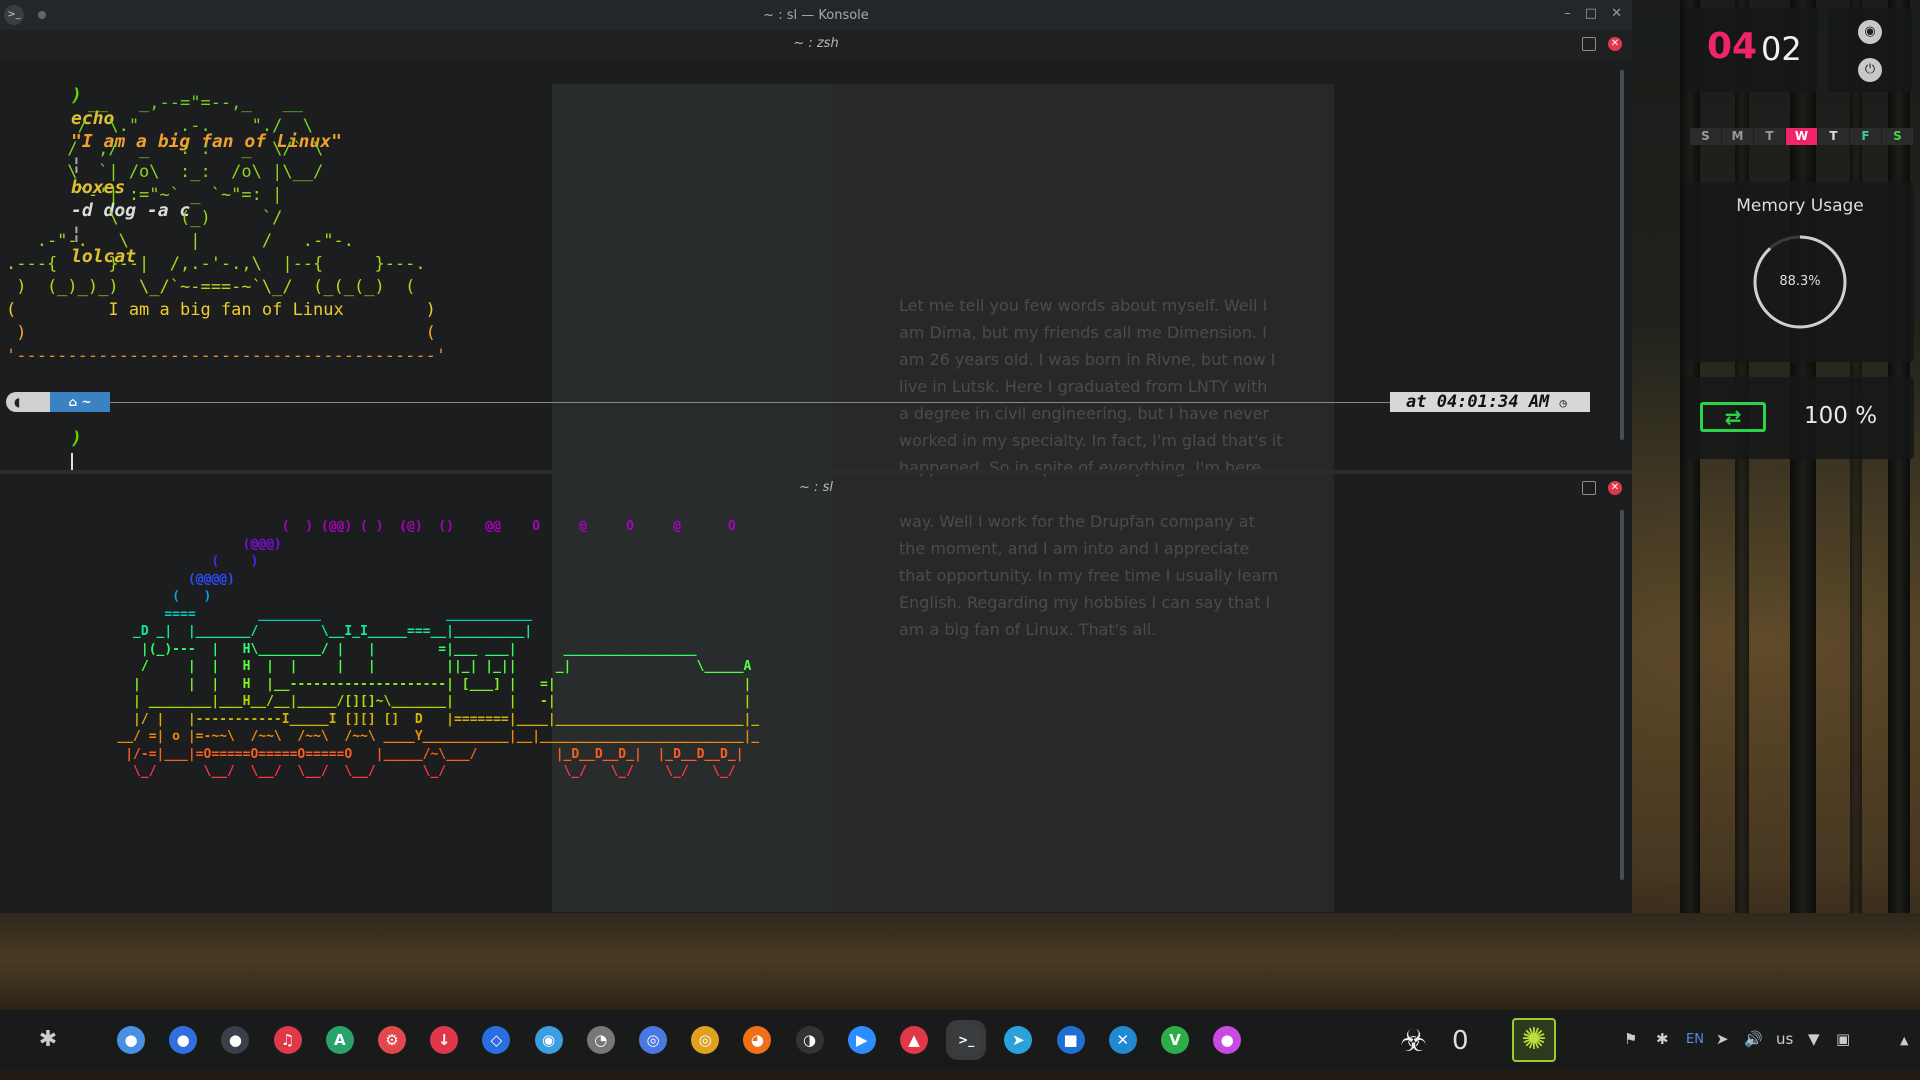  I want to click on gimp-icon: ◔, so click(600, 1040).